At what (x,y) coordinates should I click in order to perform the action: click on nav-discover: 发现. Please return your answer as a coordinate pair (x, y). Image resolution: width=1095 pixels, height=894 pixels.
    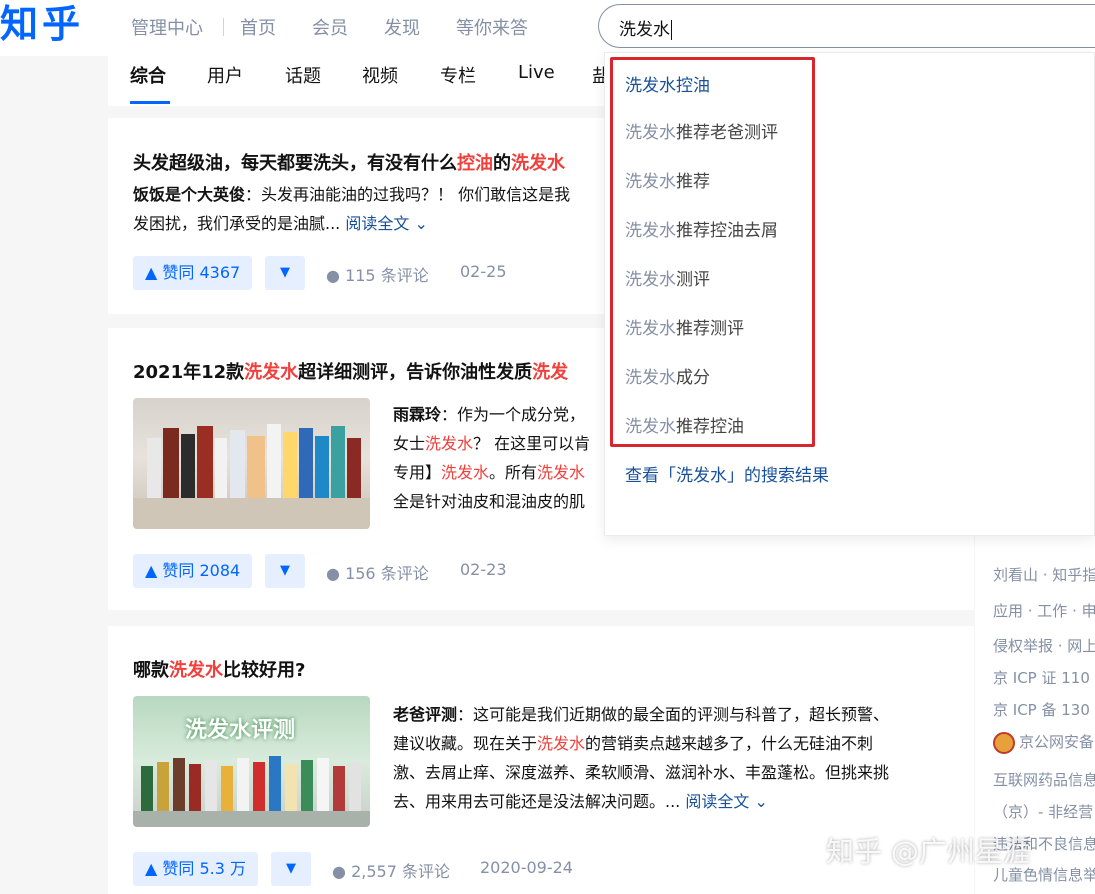
    Looking at the image, I should click on (402, 27).